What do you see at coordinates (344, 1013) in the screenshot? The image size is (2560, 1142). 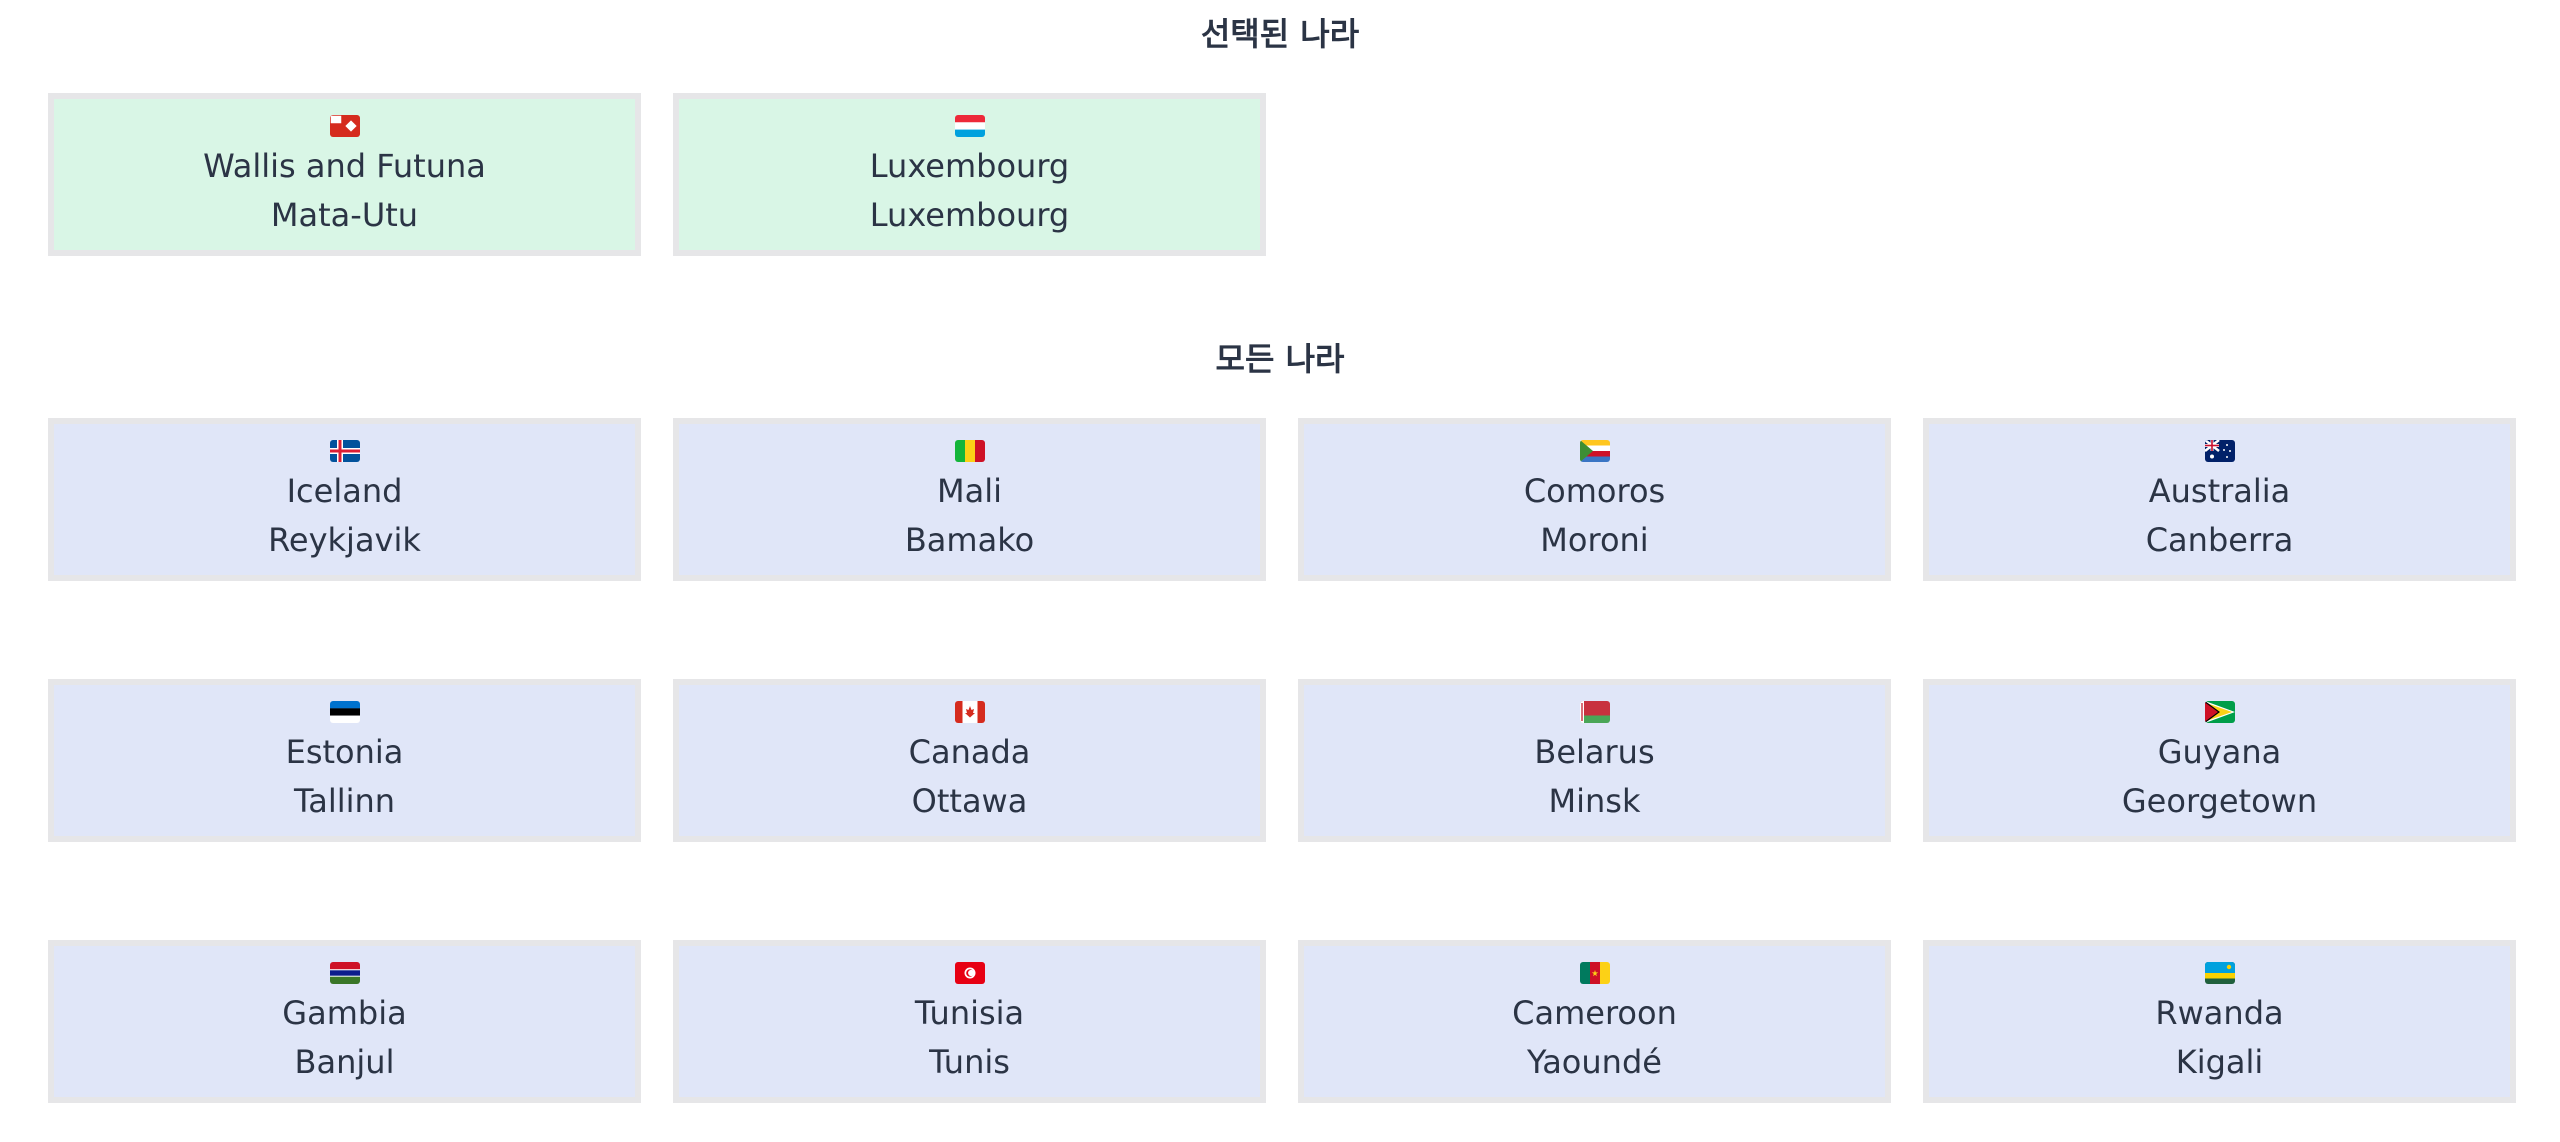 I see `country-name: Gambia` at bounding box center [344, 1013].